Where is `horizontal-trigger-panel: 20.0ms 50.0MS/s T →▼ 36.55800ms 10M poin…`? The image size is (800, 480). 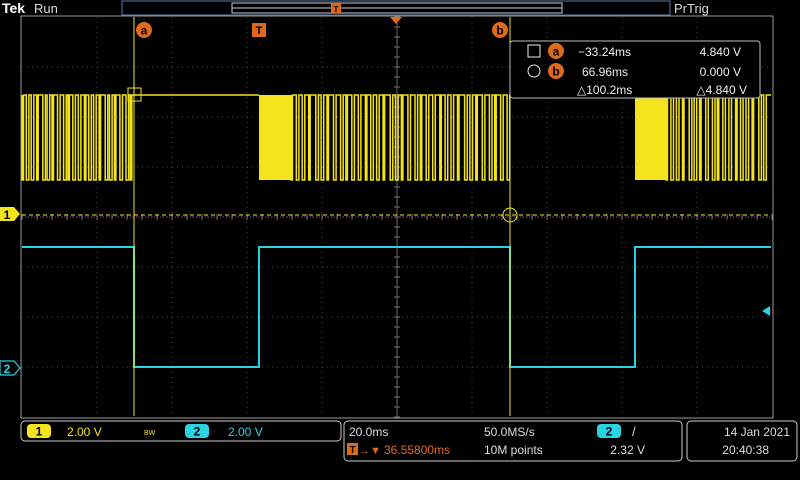 horizontal-trigger-panel: 20.0ms 50.0MS/s T →▼ 36.55800ms 10M poin… is located at coordinates (513, 441).